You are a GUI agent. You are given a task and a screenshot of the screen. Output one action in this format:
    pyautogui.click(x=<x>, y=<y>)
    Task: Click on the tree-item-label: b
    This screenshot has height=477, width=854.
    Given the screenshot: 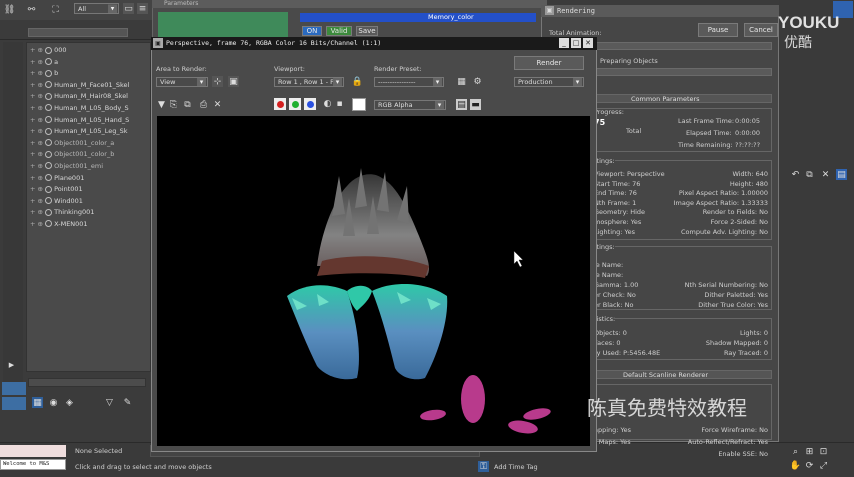 What is the action you would take?
    pyautogui.click(x=56, y=73)
    